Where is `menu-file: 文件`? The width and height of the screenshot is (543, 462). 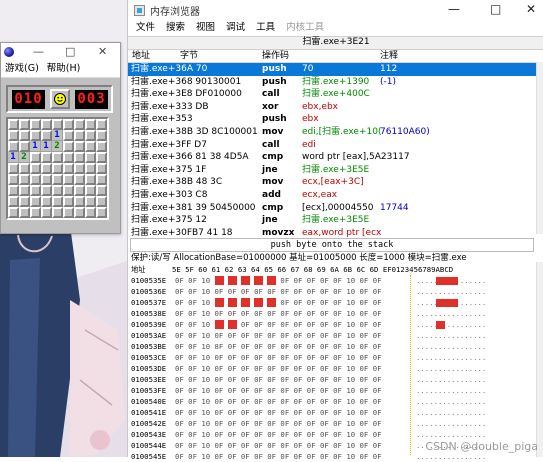
menu-file: 文件 is located at coordinates (145, 28).